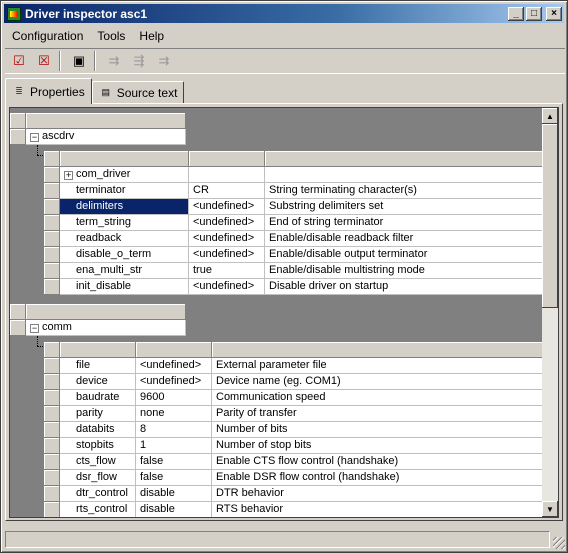  Describe the element at coordinates (98, 398) in the screenshot. I see `parameter-parameter-cell: baudrate` at that location.